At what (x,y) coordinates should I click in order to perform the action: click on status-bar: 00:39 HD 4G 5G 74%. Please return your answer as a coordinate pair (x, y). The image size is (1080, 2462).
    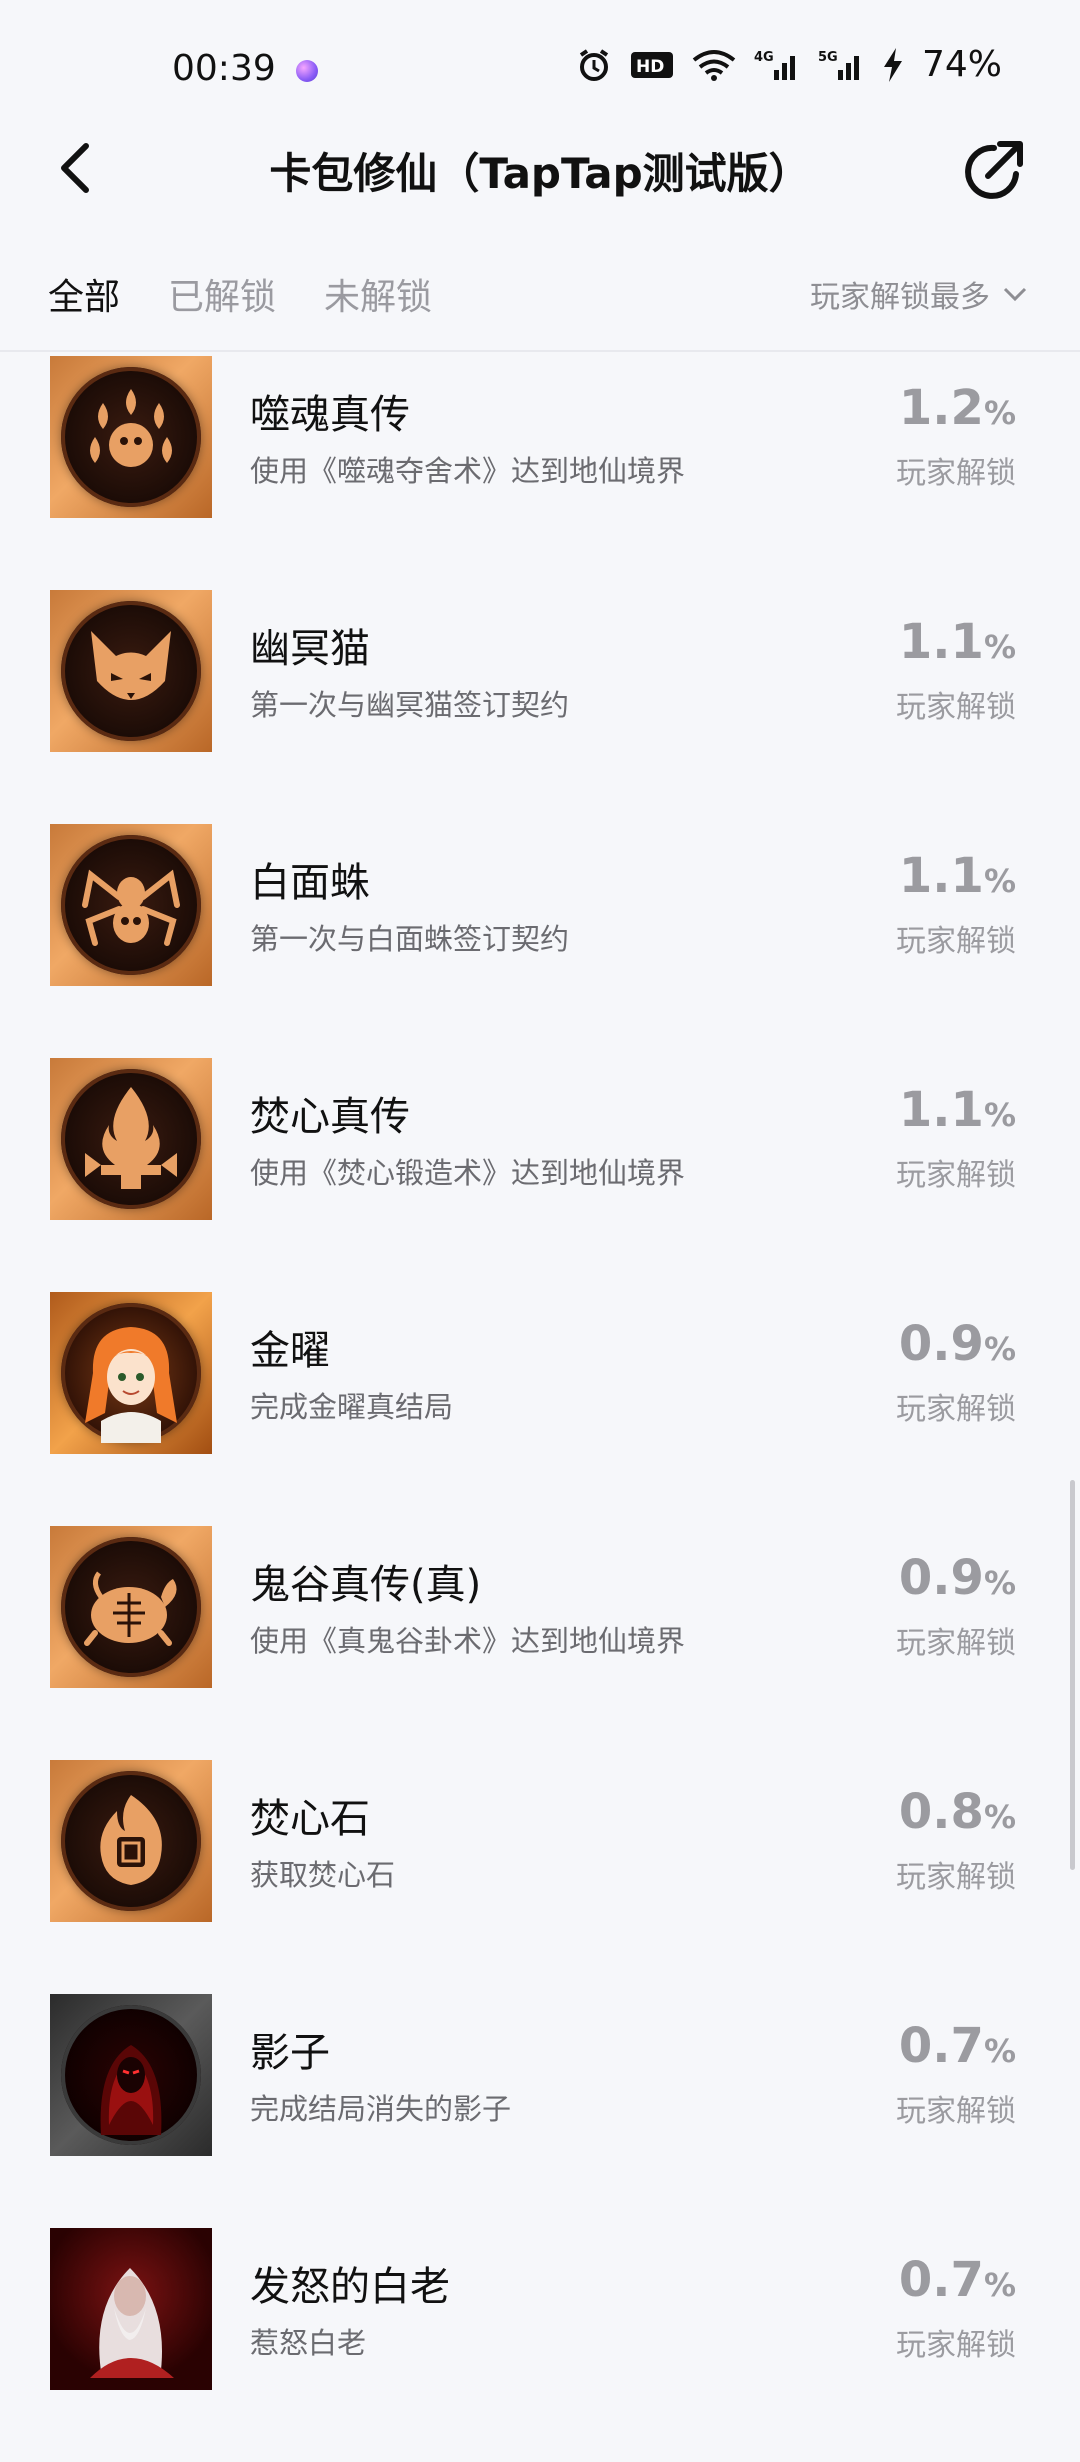
    Looking at the image, I should click on (540, 65).